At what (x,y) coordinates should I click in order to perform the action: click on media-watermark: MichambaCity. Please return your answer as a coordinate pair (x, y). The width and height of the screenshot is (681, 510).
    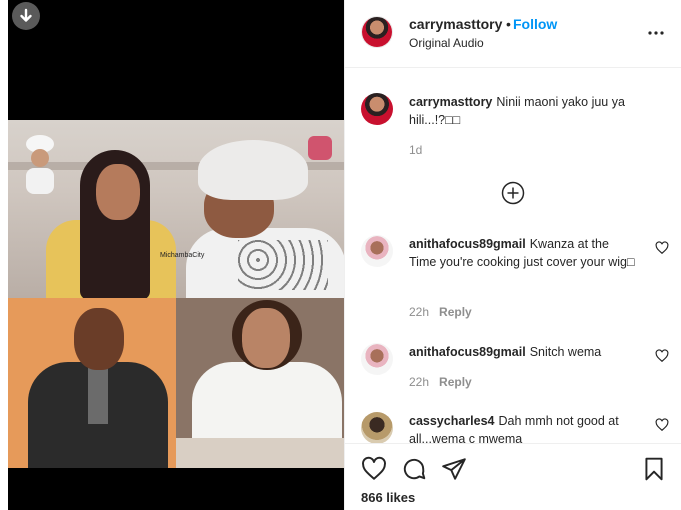
    Looking at the image, I should click on (182, 255).